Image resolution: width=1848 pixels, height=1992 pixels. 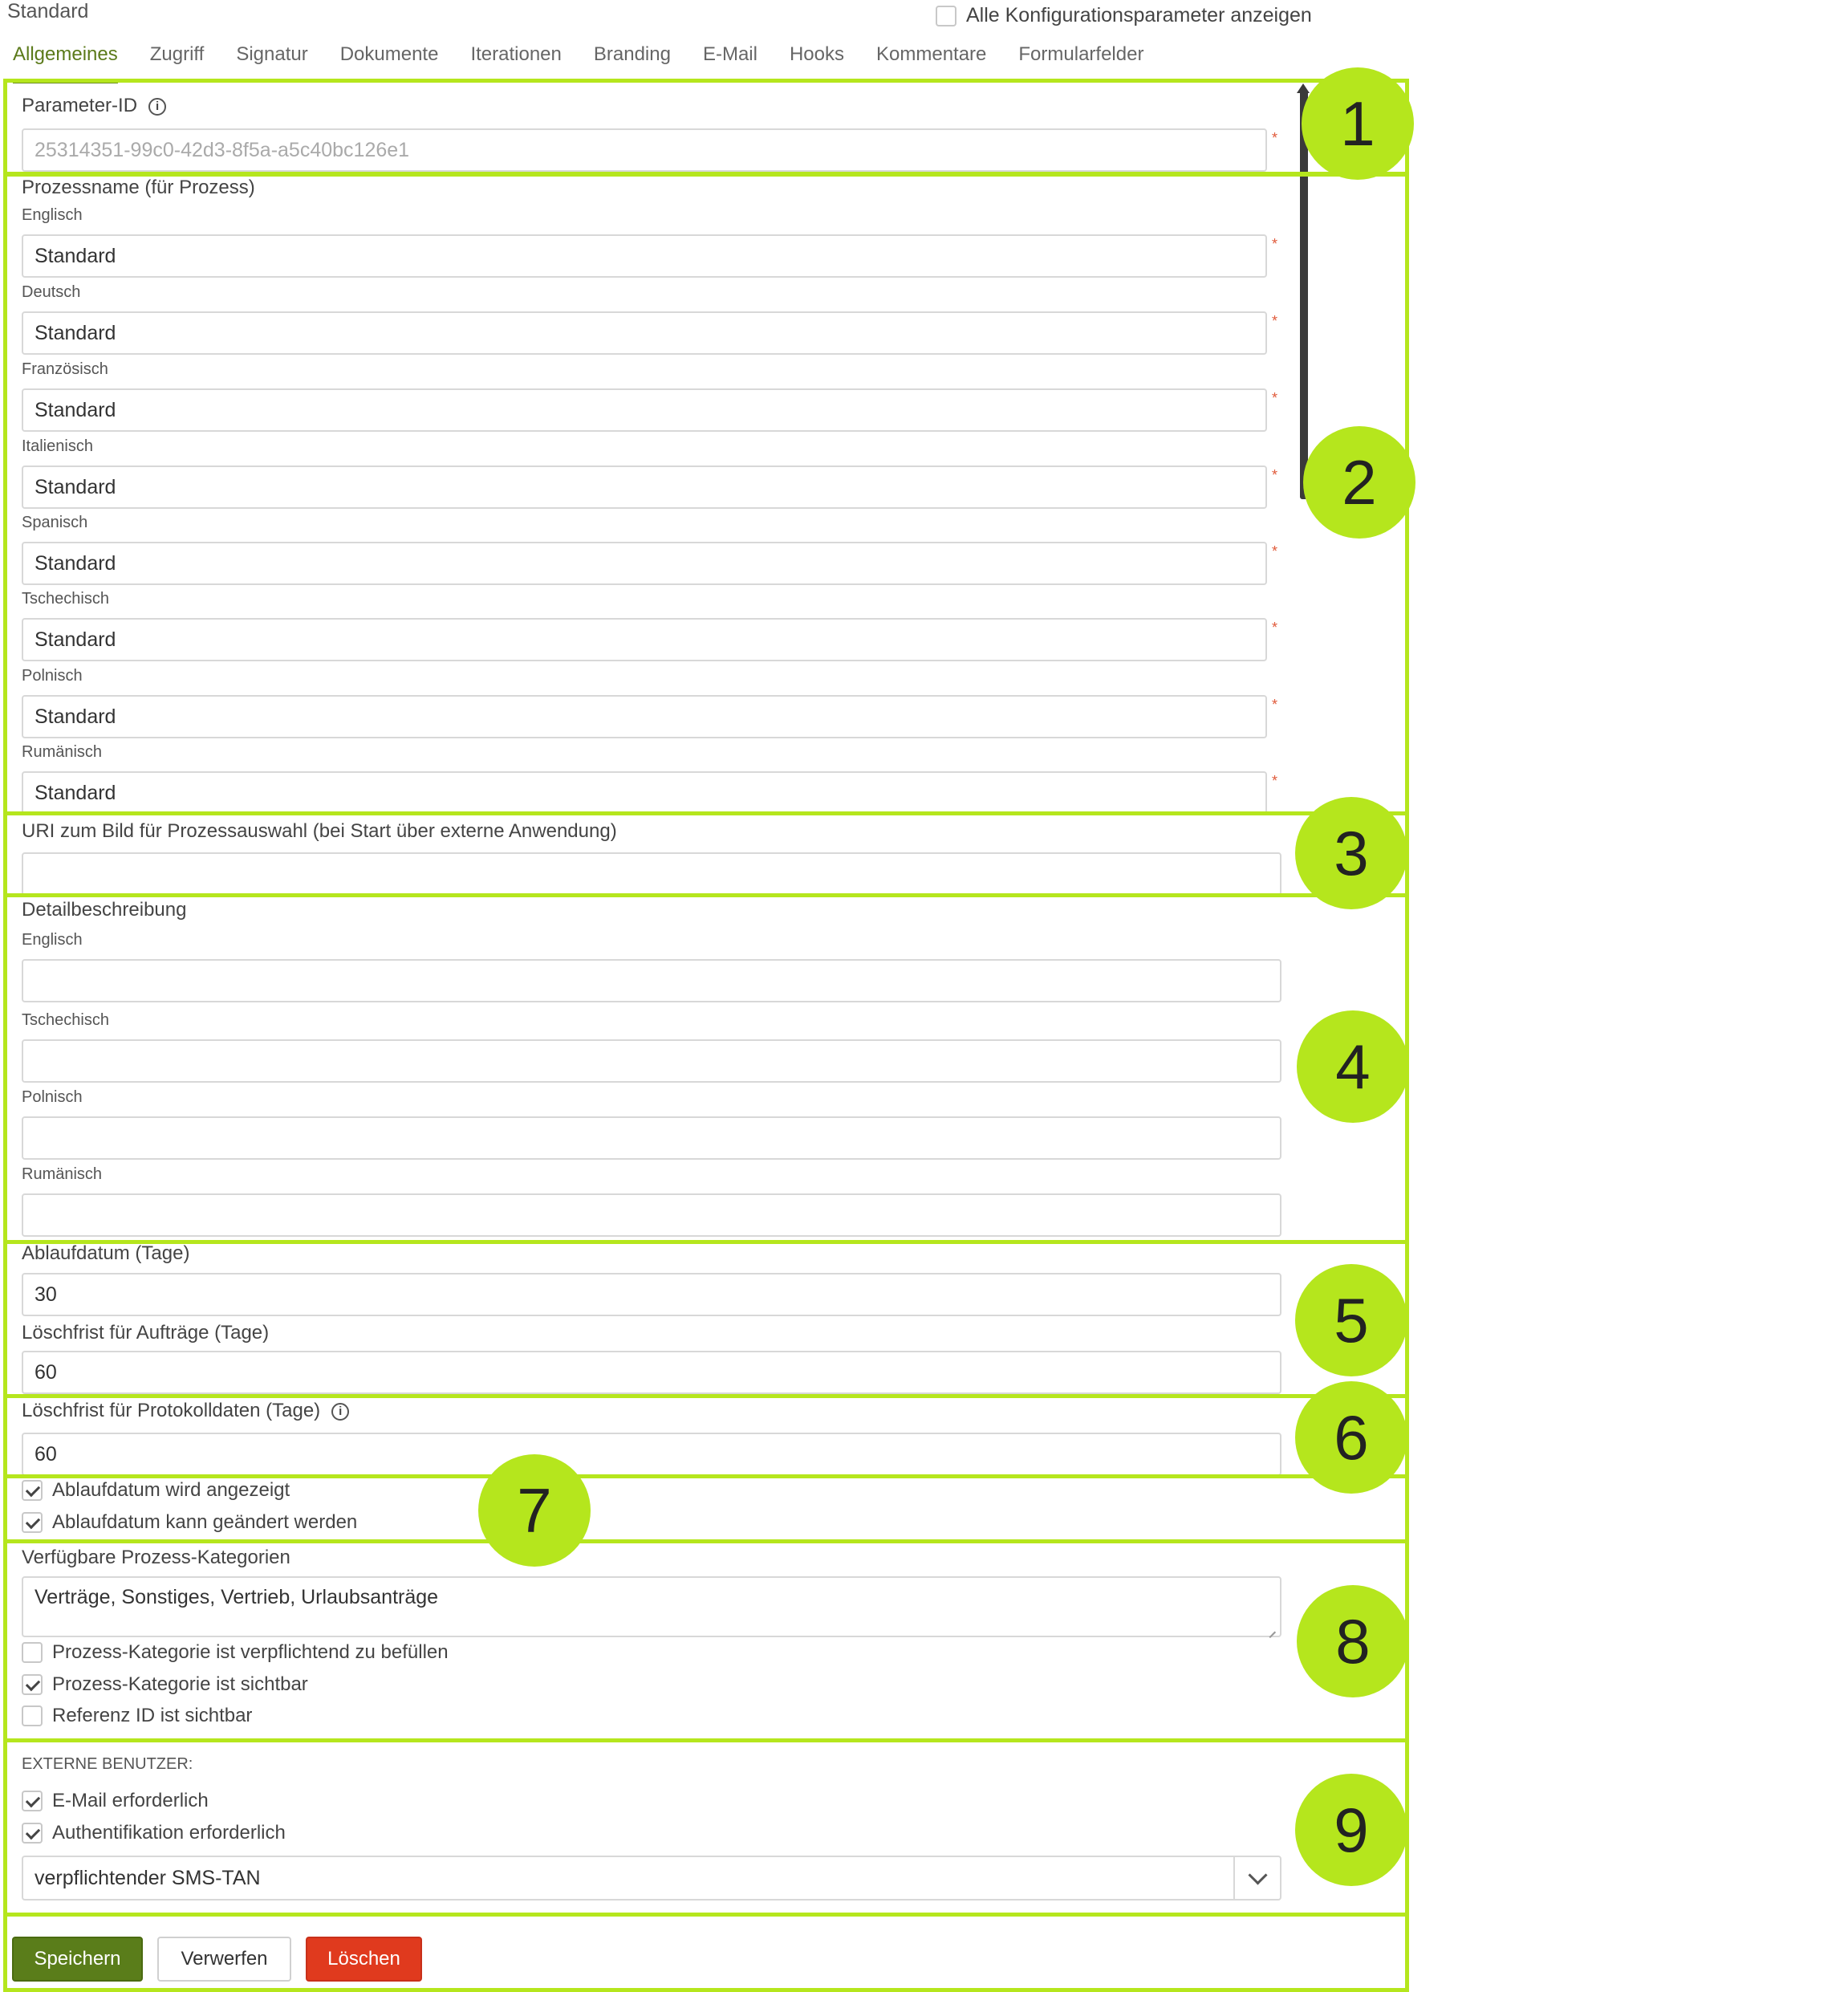 I want to click on annotation-badge-3: 3, so click(x=1351, y=853).